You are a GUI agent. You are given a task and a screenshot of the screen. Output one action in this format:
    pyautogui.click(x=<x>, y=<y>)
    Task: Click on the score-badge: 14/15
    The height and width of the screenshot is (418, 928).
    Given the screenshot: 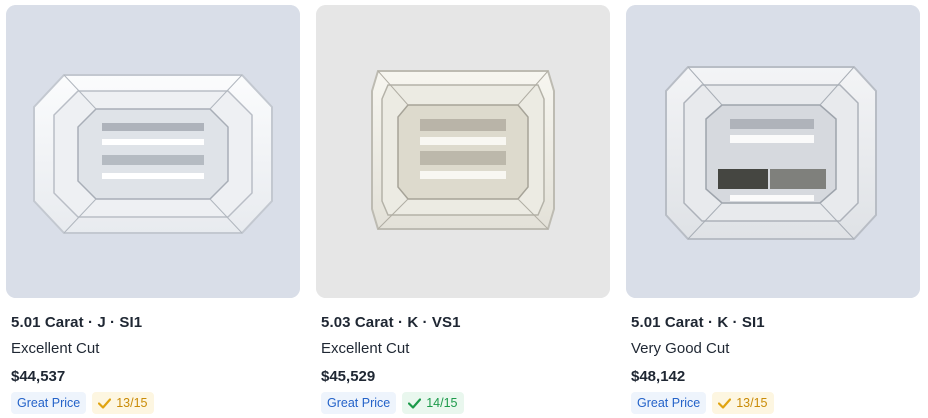 What is the action you would take?
    pyautogui.click(x=433, y=403)
    